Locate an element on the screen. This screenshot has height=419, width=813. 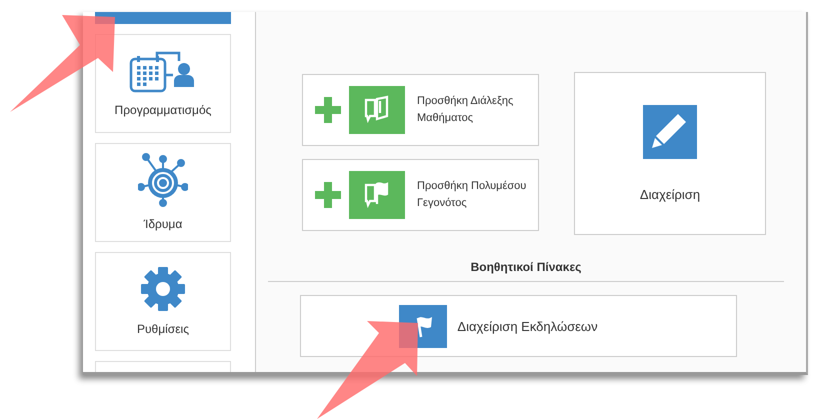
manage-label: Διαχείριση is located at coordinates (670, 194).